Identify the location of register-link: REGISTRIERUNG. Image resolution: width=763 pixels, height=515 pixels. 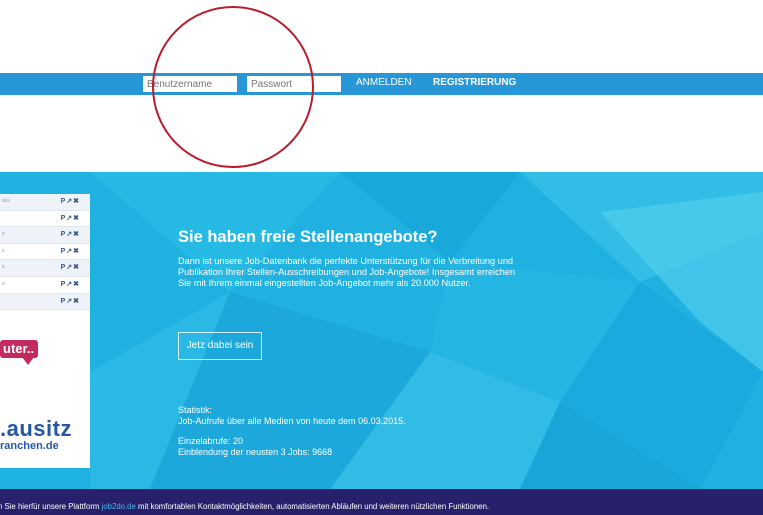
(474, 82).